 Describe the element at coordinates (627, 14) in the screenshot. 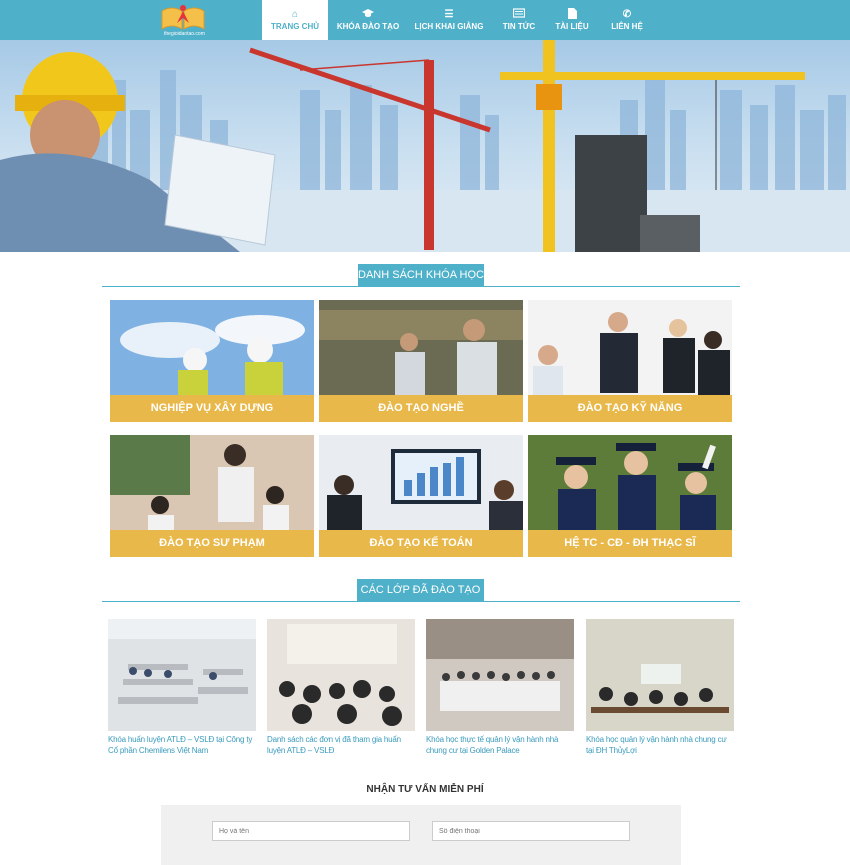

I see `phone-icon: ✆` at that location.